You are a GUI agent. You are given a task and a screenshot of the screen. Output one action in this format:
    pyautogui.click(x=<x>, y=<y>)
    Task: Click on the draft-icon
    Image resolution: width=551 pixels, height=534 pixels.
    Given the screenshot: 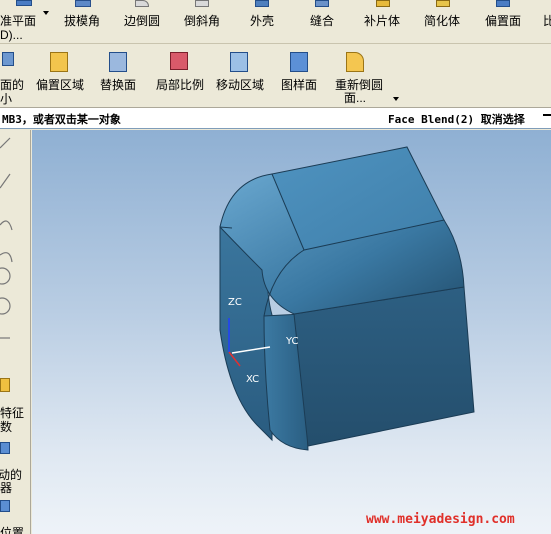 What is the action you would take?
    pyautogui.click(x=83, y=3)
    